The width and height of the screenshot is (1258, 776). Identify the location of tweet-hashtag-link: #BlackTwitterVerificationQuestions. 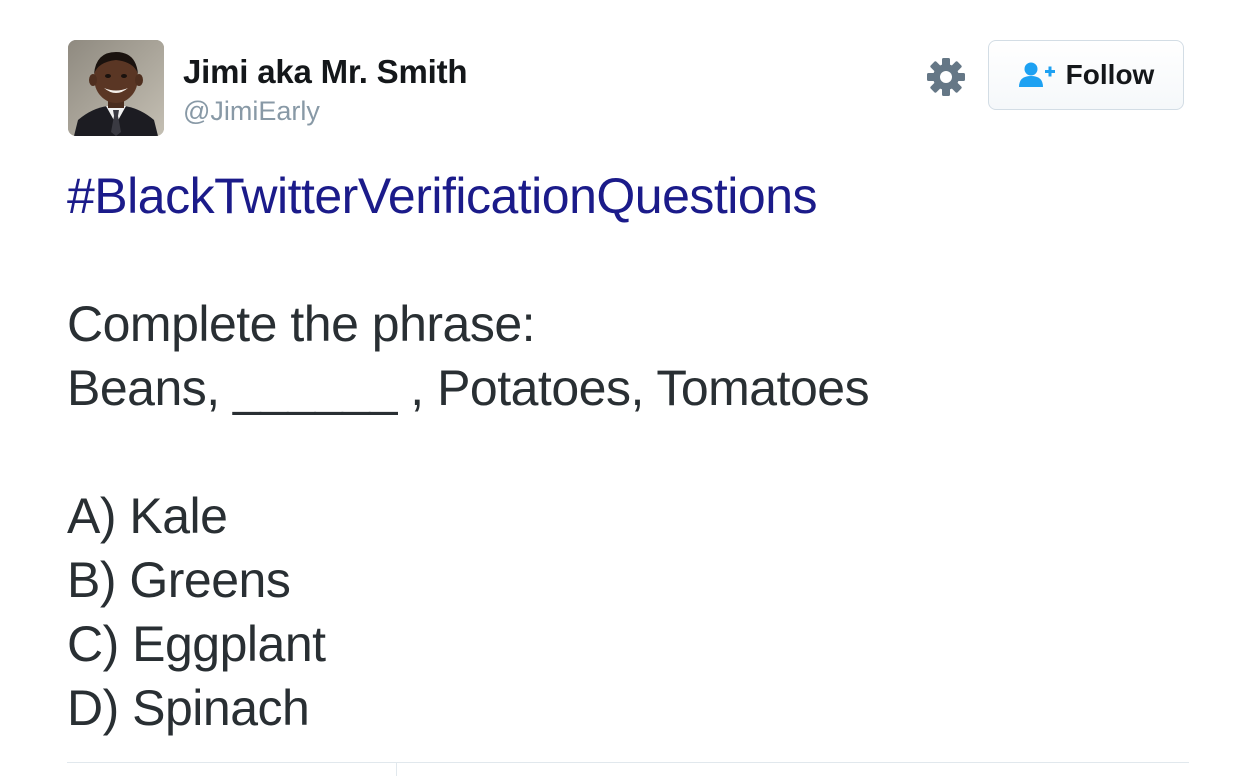
(442, 196).